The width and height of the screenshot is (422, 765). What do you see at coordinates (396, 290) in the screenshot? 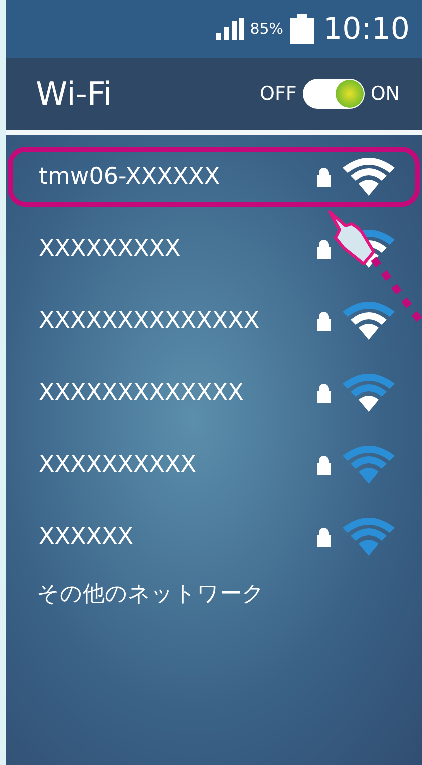
I see `dotted-leader-line` at bounding box center [396, 290].